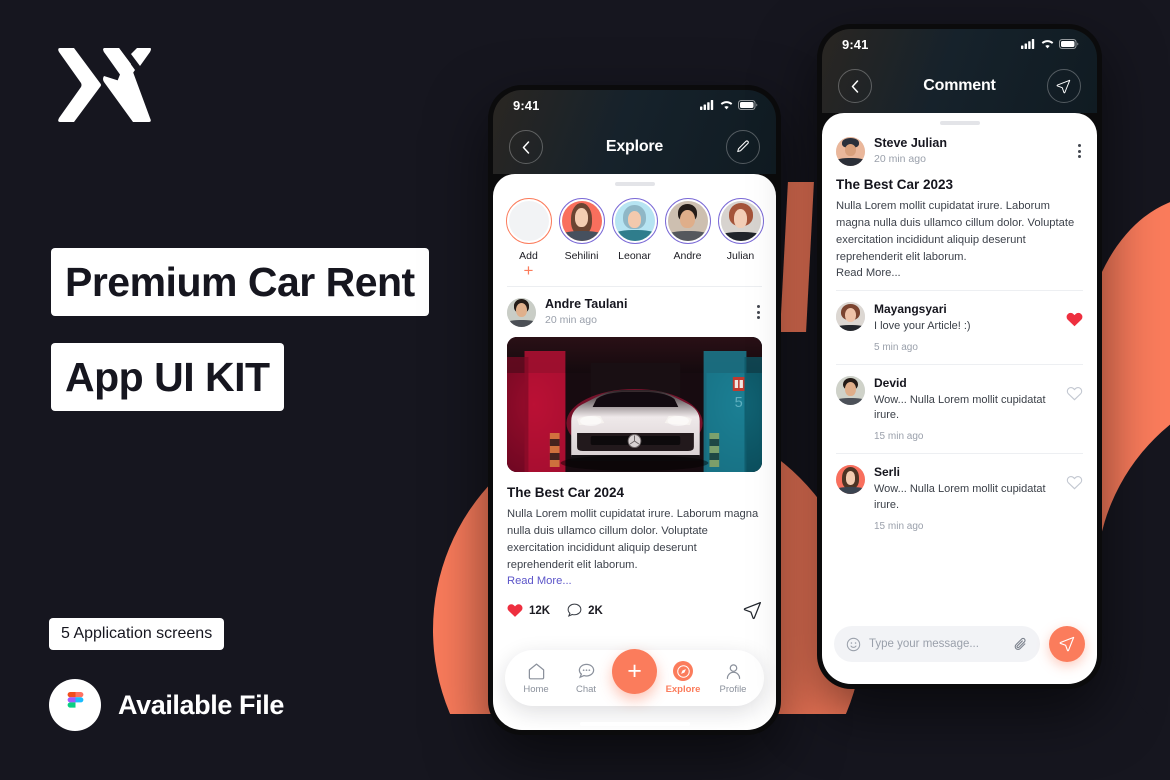  I want to click on tab-profile: Profile, so click(733, 678).